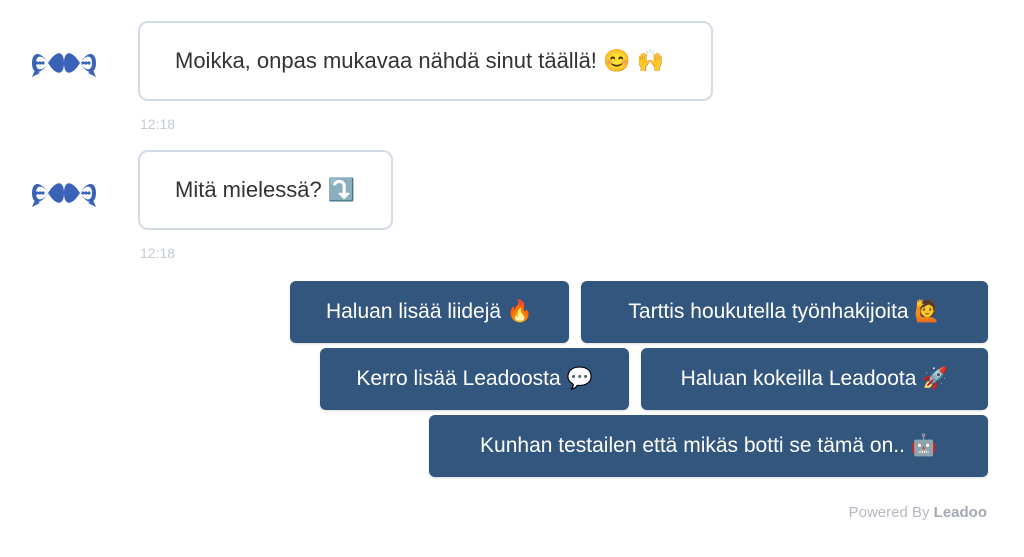 The image size is (1024, 557). What do you see at coordinates (889, 512) in the screenshot?
I see `powered-by-text: Powered By` at bounding box center [889, 512].